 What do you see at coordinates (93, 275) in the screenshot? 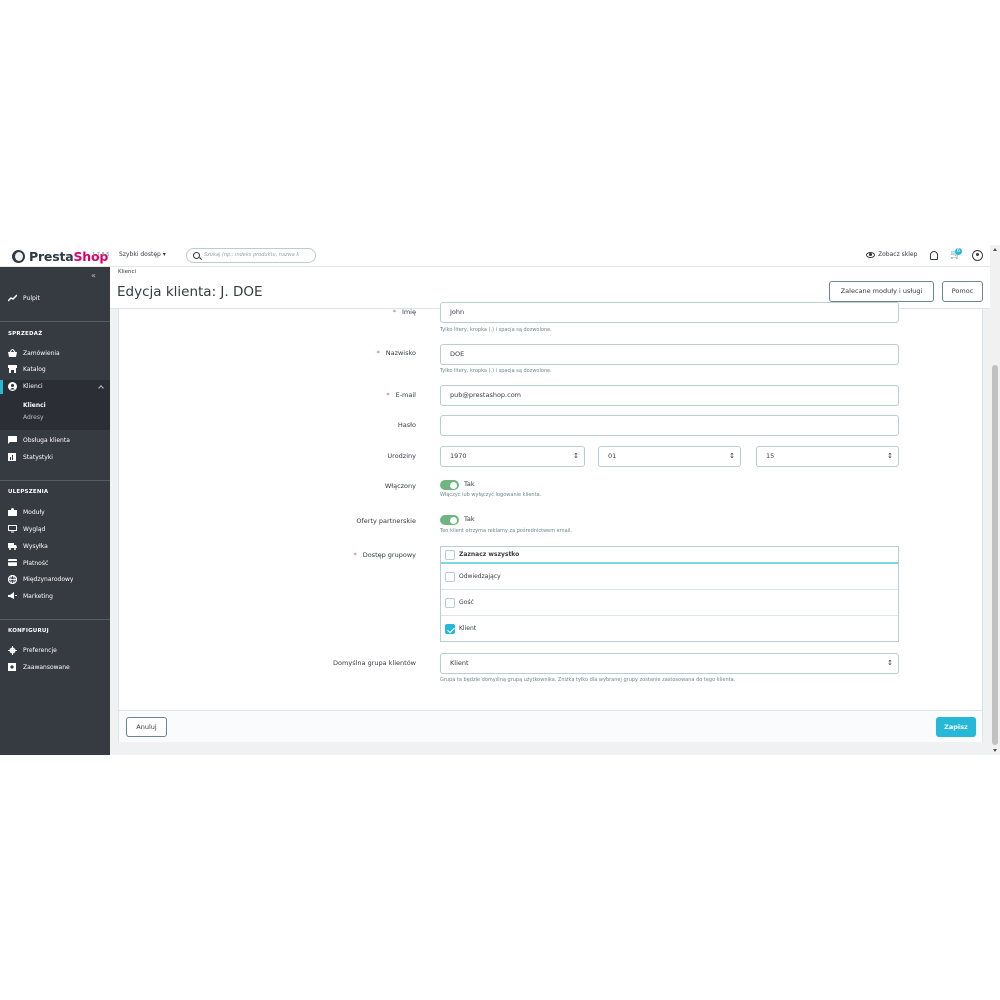
I see `collapse-sidebar-button: «` at bounding box center [93, 275].